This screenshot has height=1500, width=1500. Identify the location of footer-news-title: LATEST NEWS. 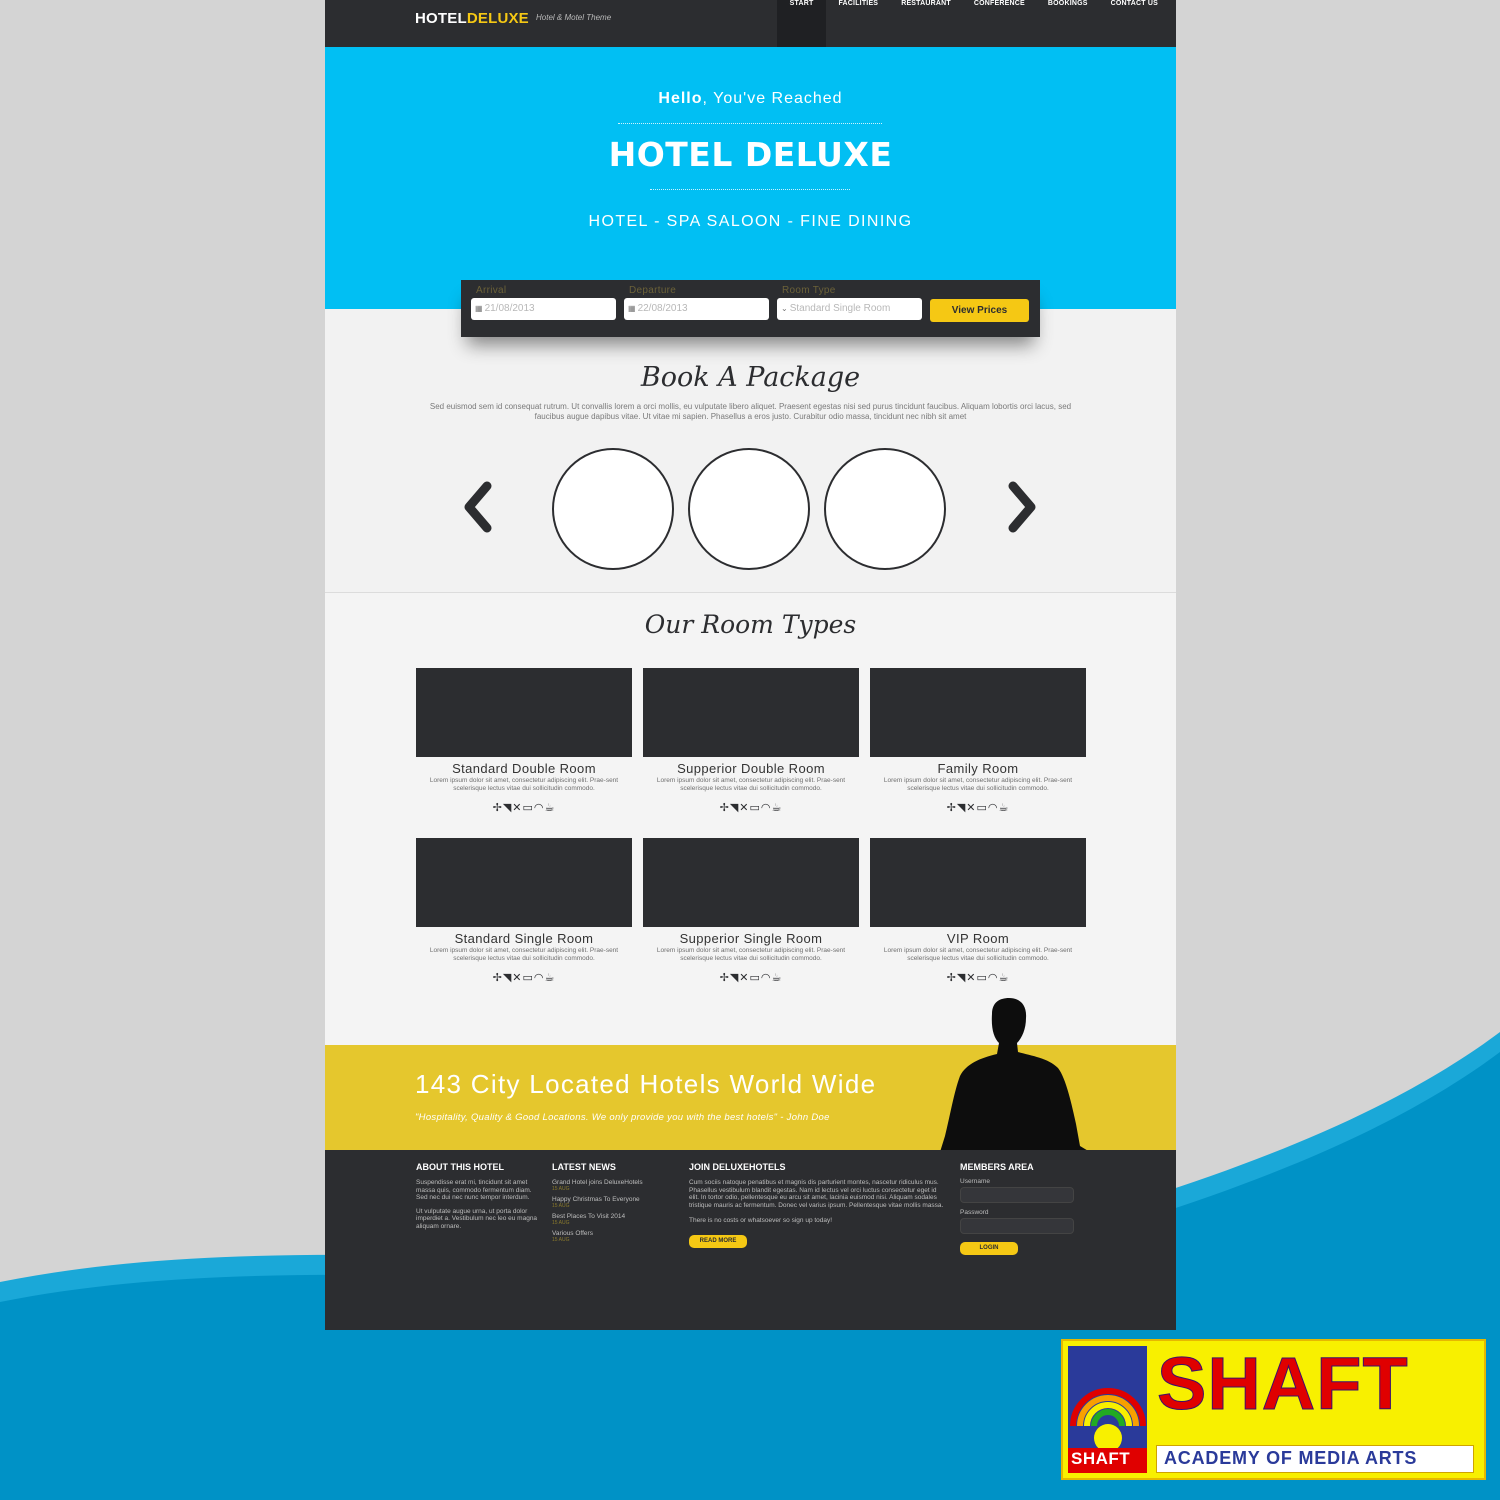
(584, 1167).